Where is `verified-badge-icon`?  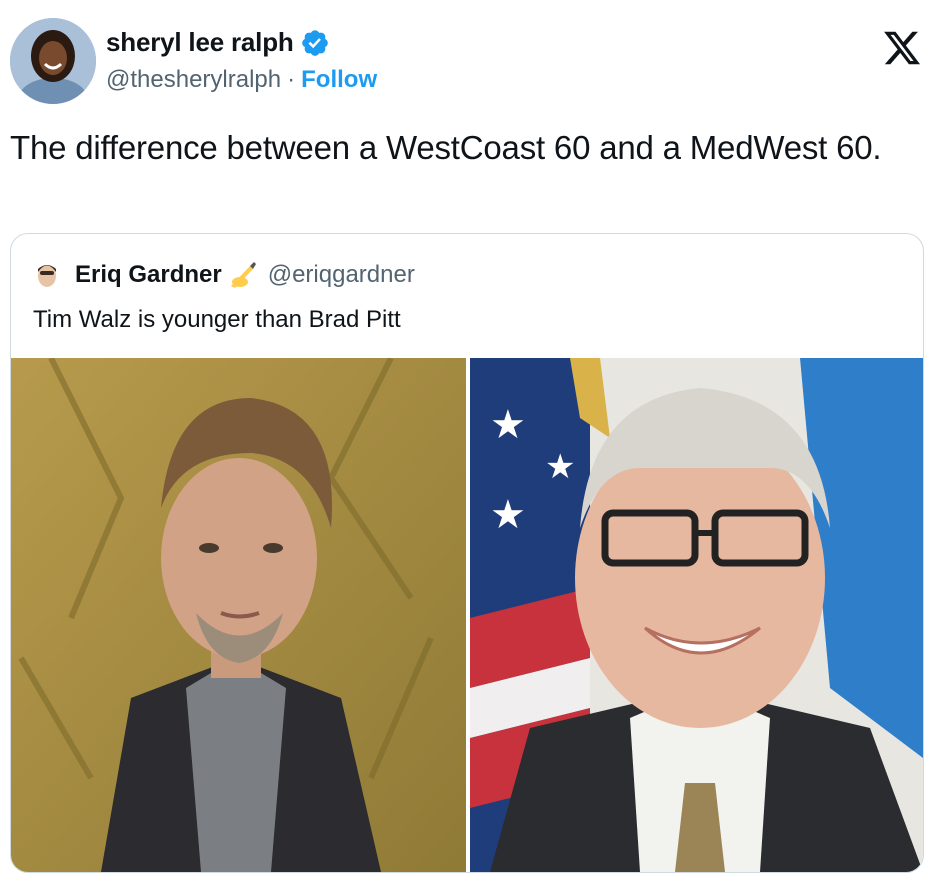
verified-badge-icon is located at coordinates (315, 43).